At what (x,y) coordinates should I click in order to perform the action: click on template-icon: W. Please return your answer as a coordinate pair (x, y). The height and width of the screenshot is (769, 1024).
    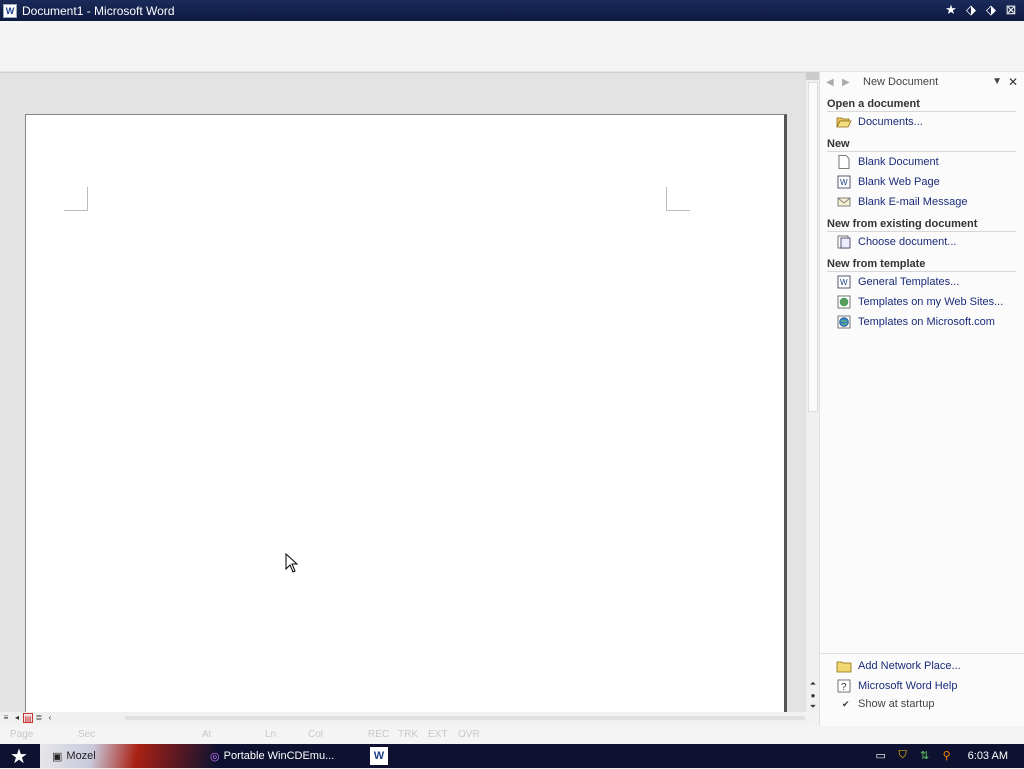
    Looking at the image, I should click on (844, 282).